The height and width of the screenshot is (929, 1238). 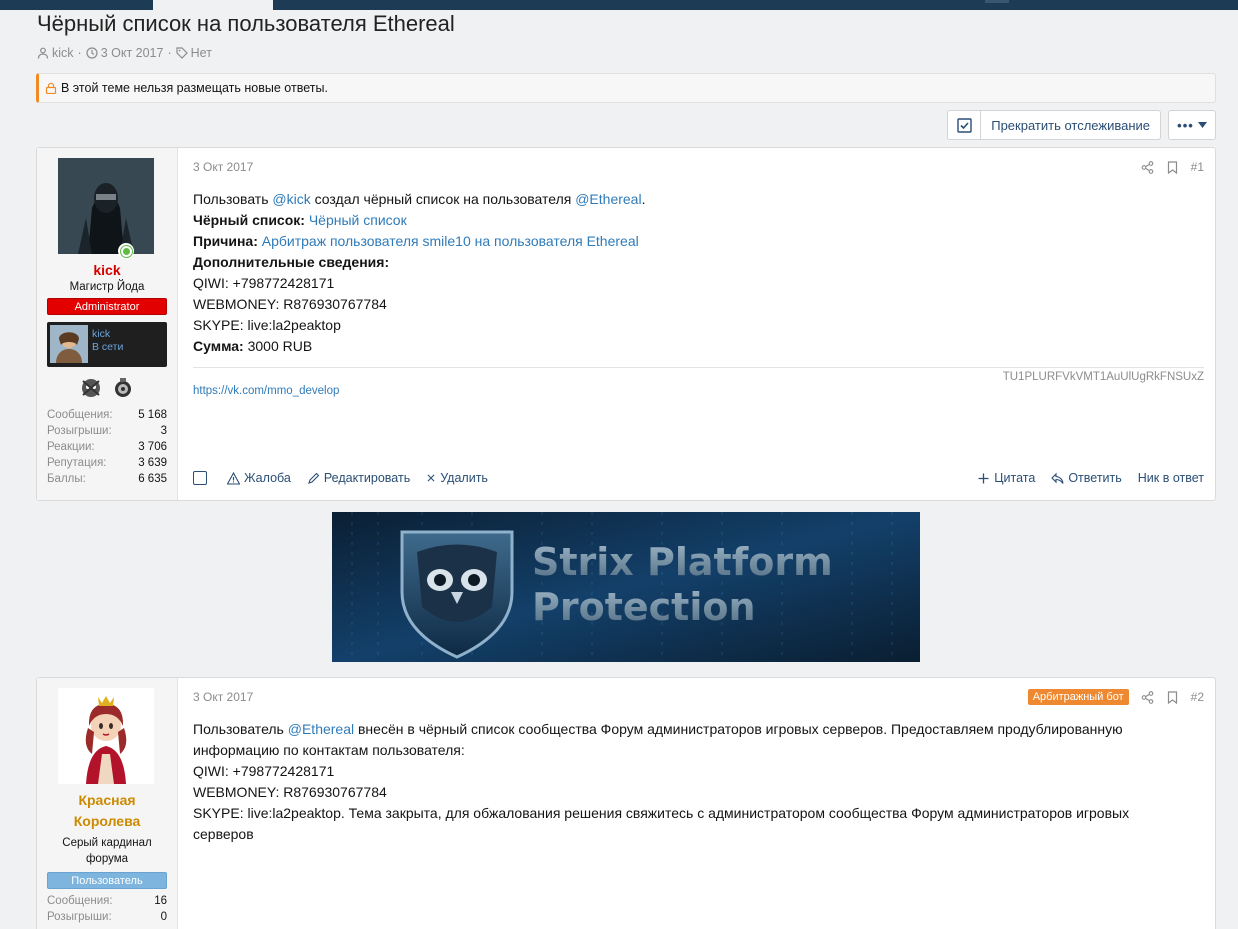 I want to click on report-button: Жалоба, so click(x=259, y=478).